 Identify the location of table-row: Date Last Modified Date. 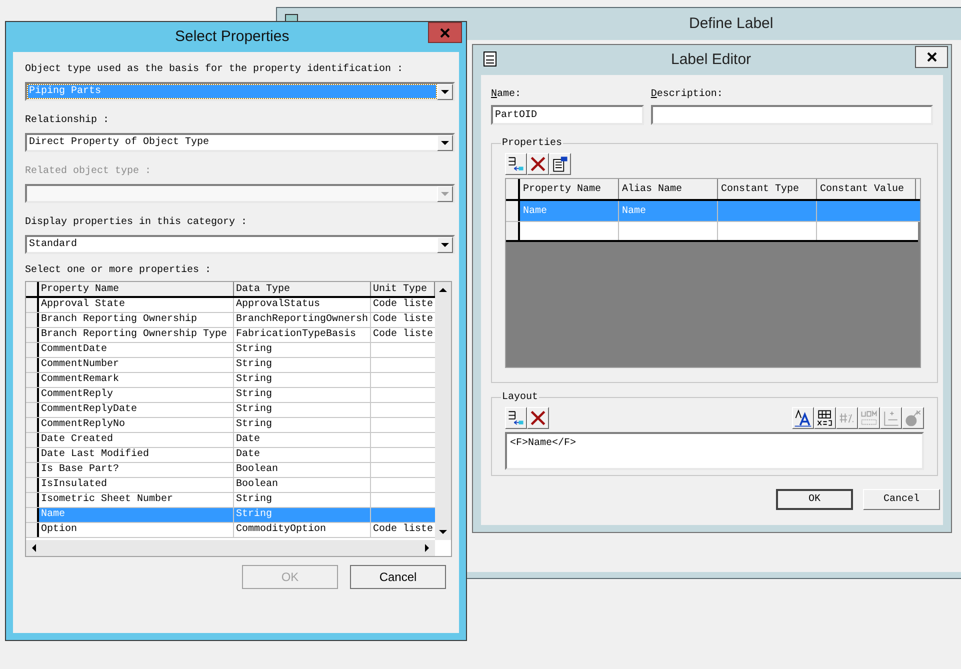
(230, 455).